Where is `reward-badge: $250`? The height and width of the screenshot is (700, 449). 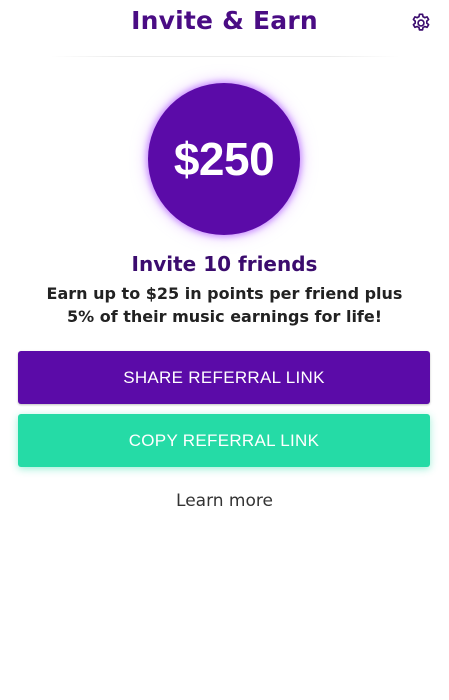
reward-badge: $250 is located at coordinates (224, 159).